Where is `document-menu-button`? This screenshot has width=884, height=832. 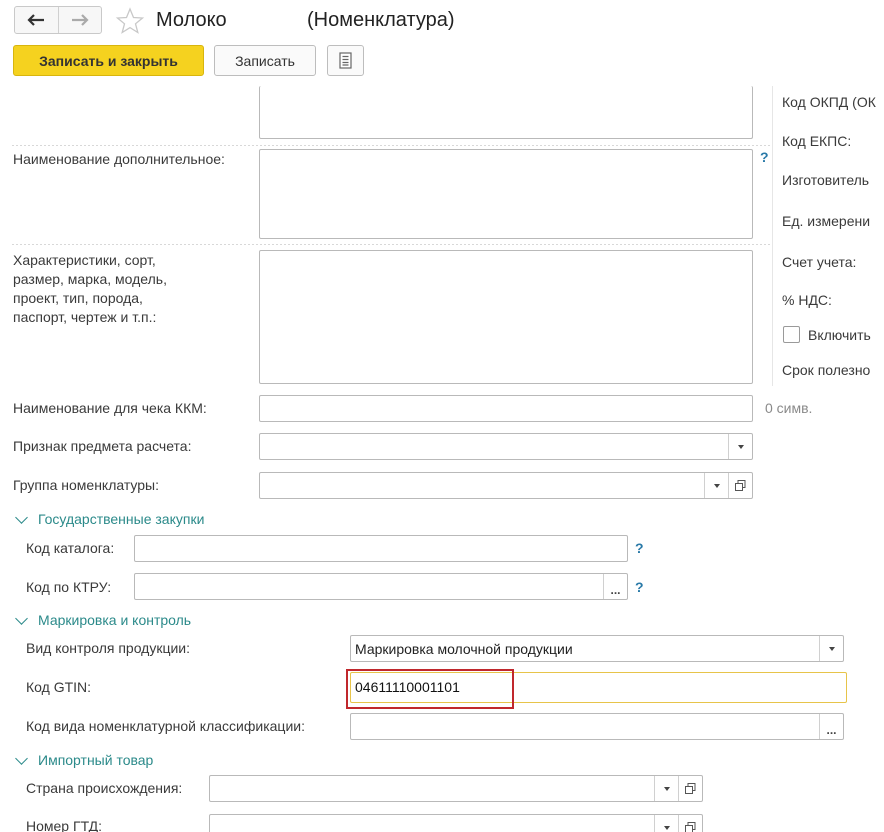
document-menu-button is located at coordinates (345, 60).